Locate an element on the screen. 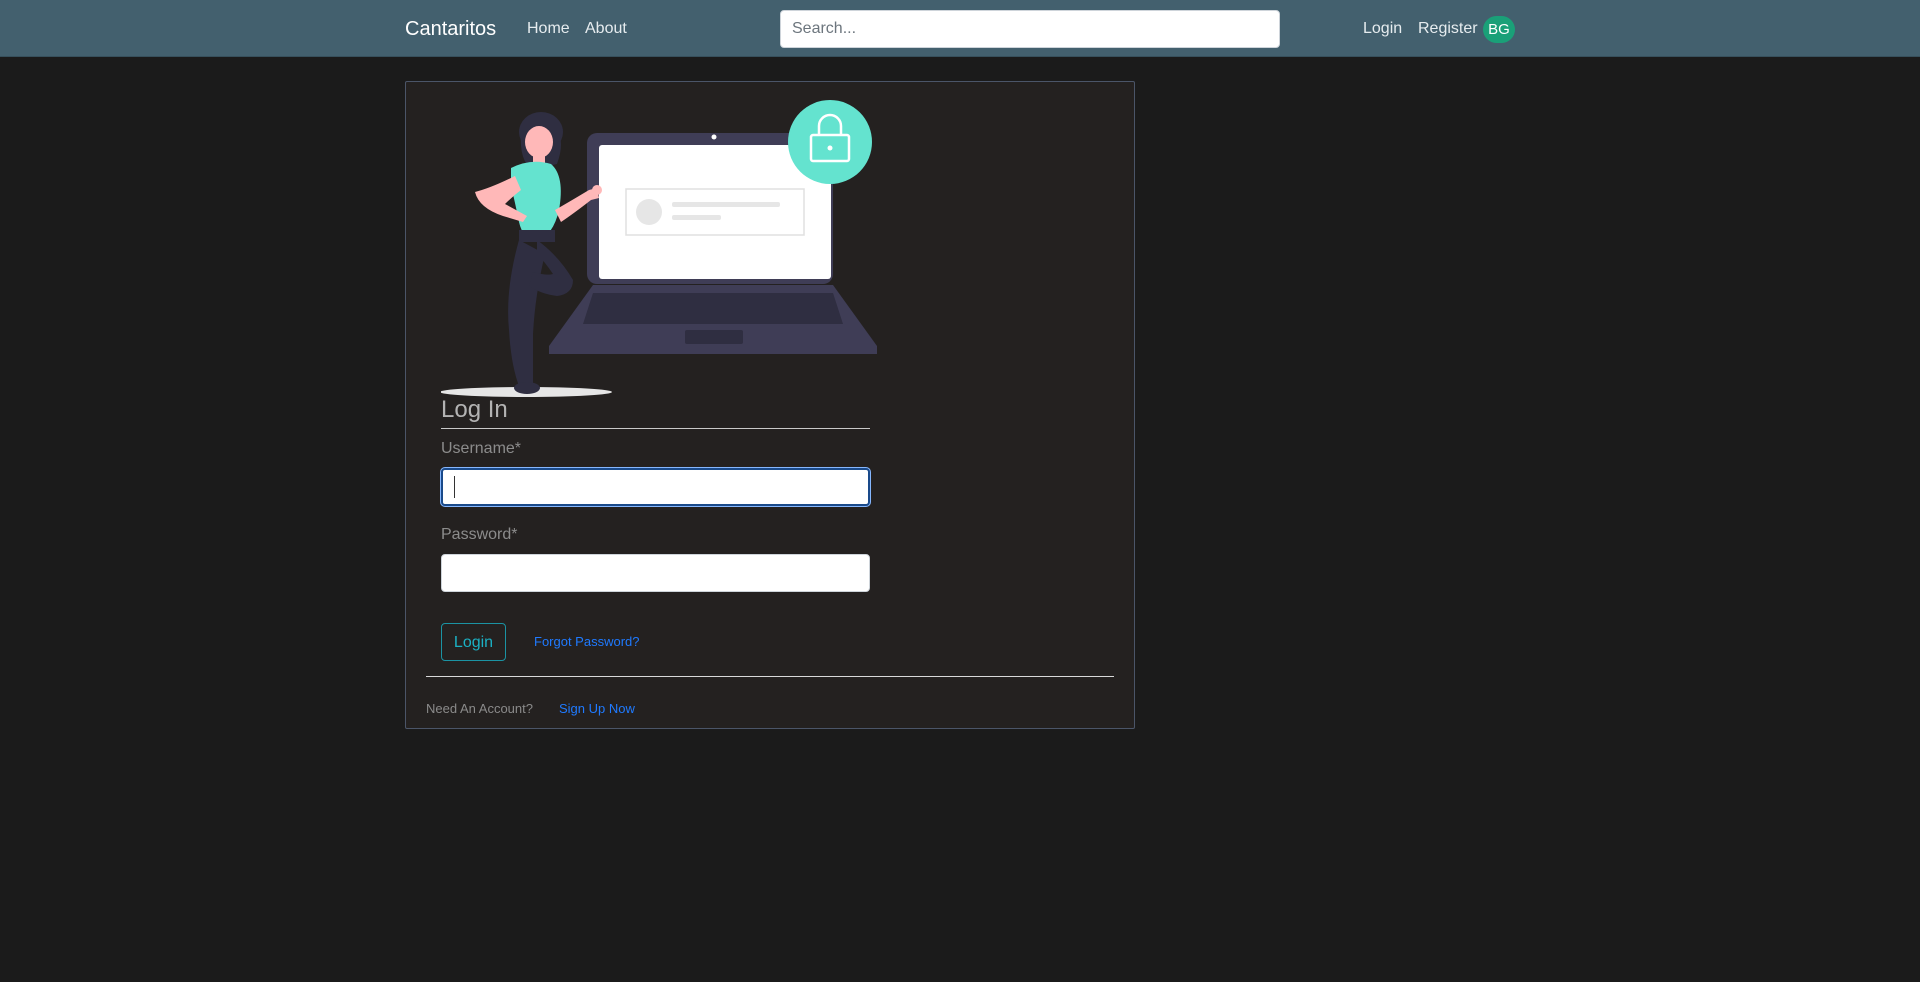  username-label: Username* is located at coordinates (481, 448).